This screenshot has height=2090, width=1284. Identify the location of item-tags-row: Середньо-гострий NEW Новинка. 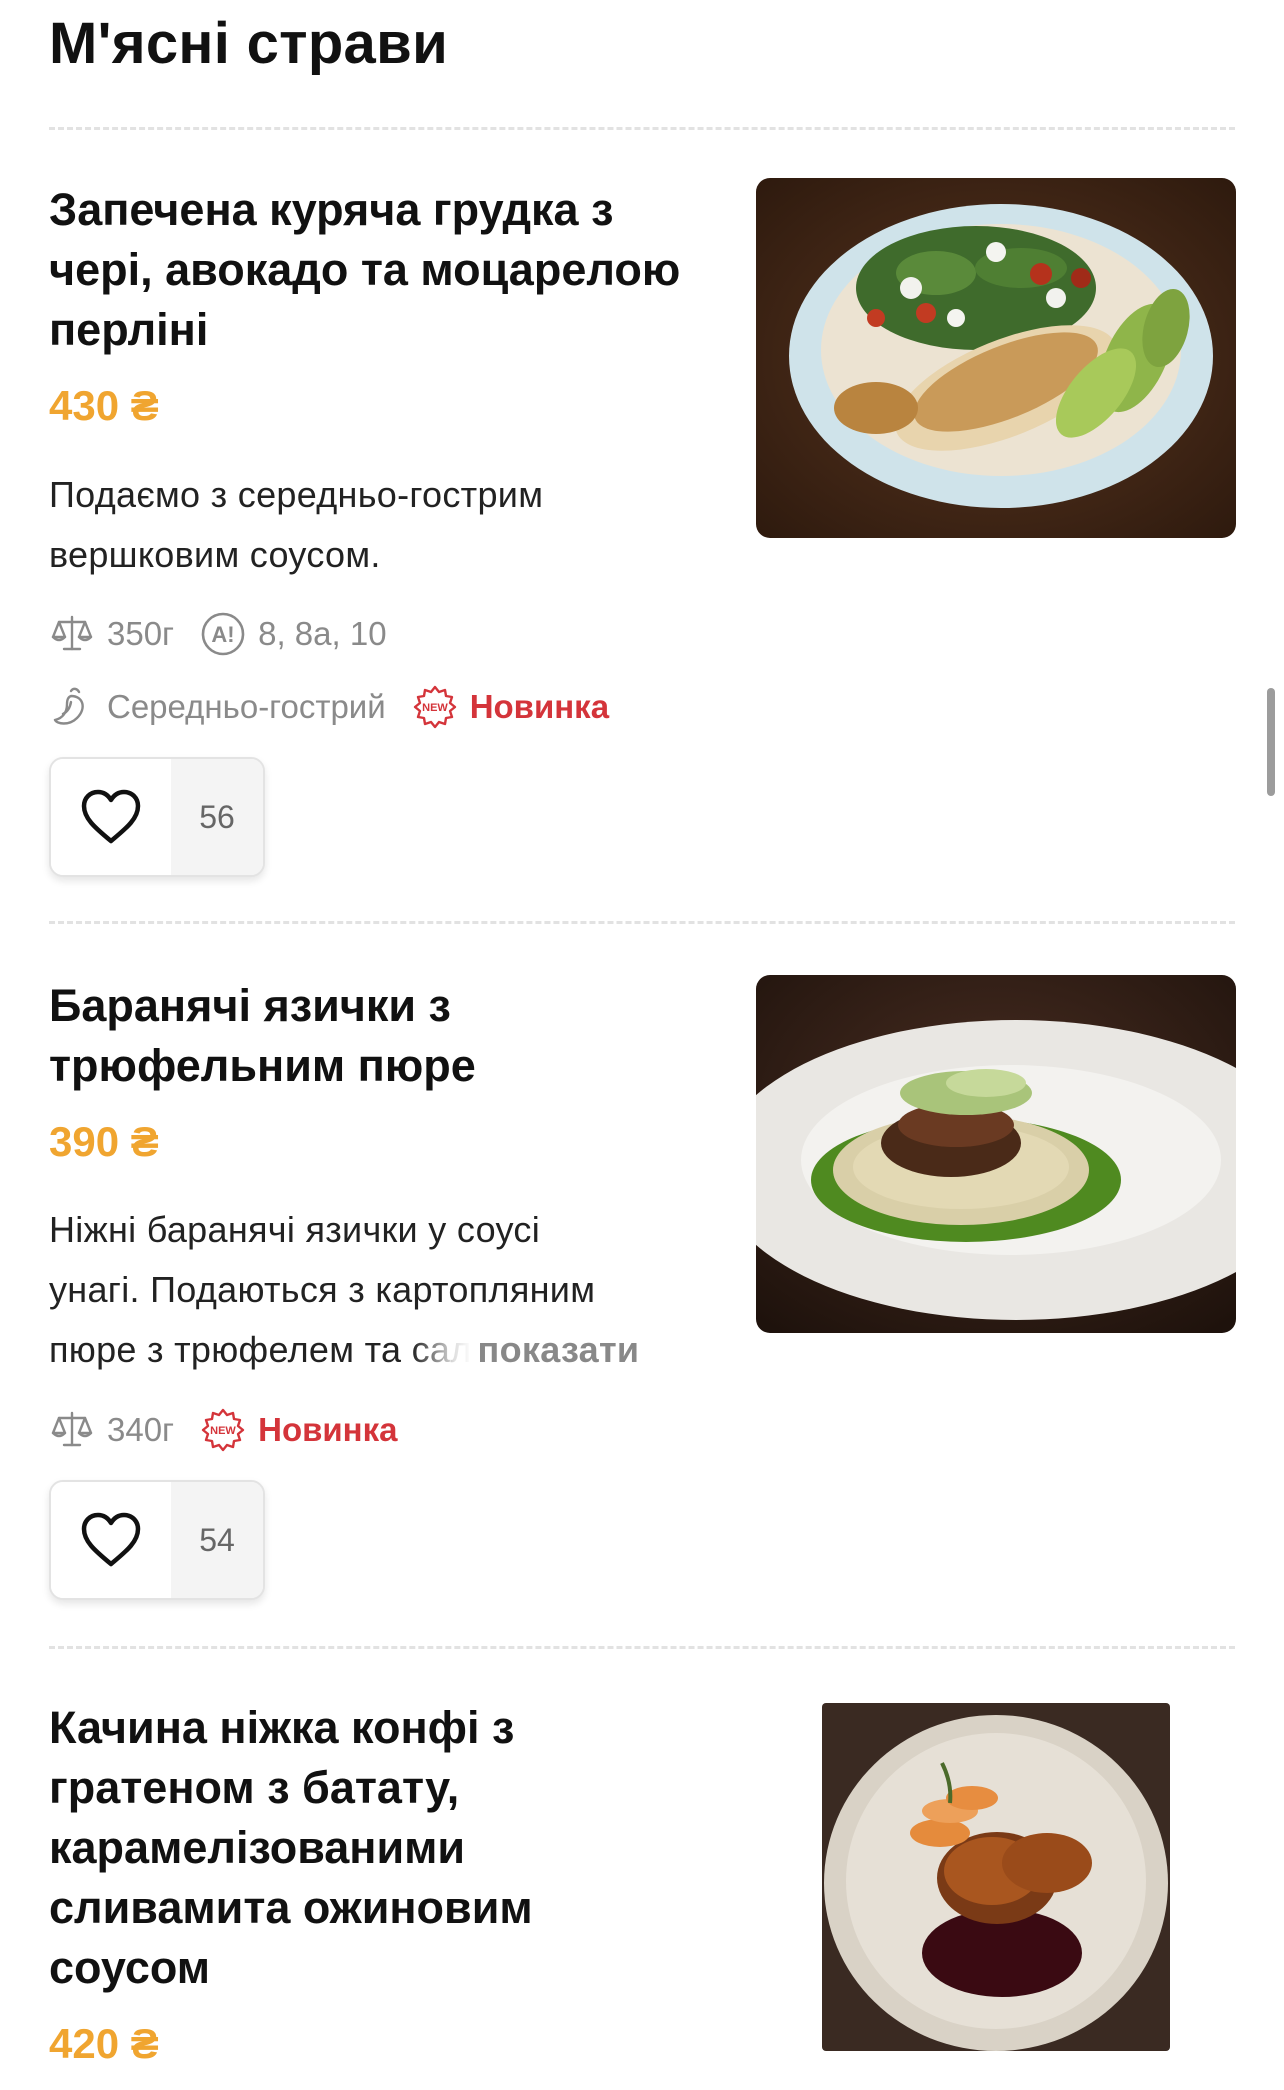
(329, 707).